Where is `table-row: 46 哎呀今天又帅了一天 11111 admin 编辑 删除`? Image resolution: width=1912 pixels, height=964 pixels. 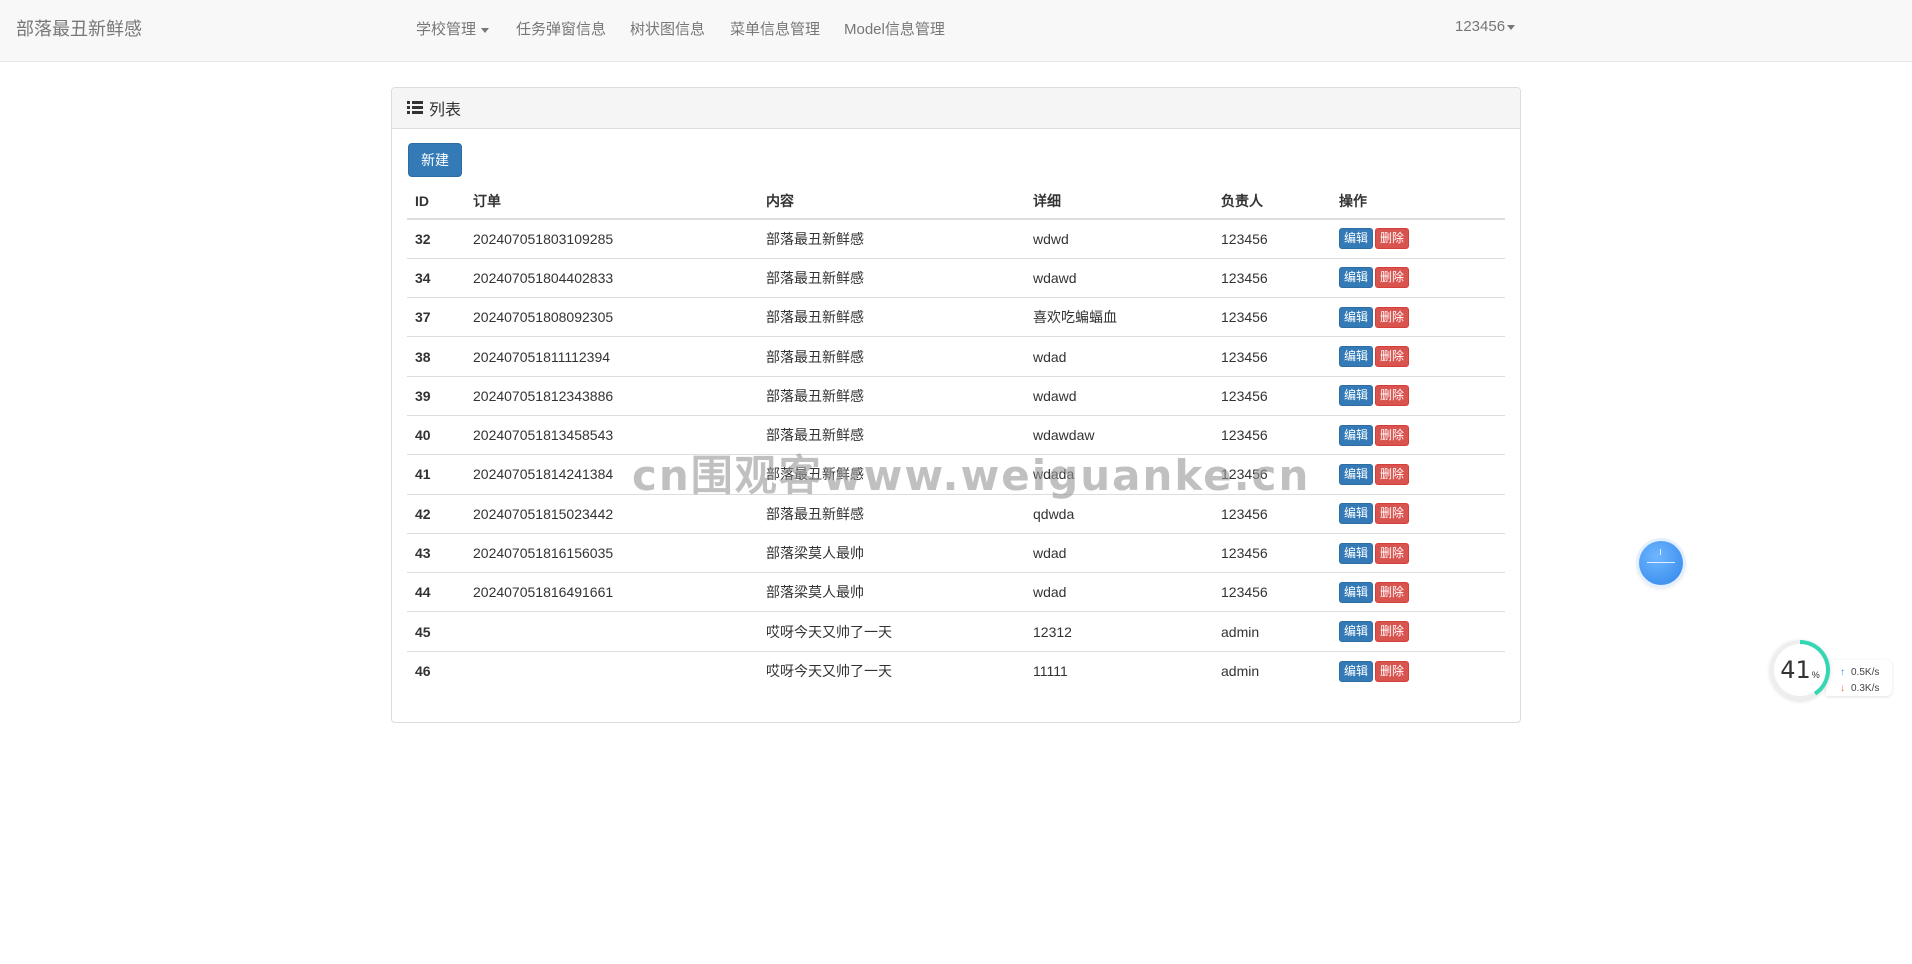 table-row: 46 哎呀今天又帅了一天 11111 admin 编辑 删除 is located at coordinates (956, 670).